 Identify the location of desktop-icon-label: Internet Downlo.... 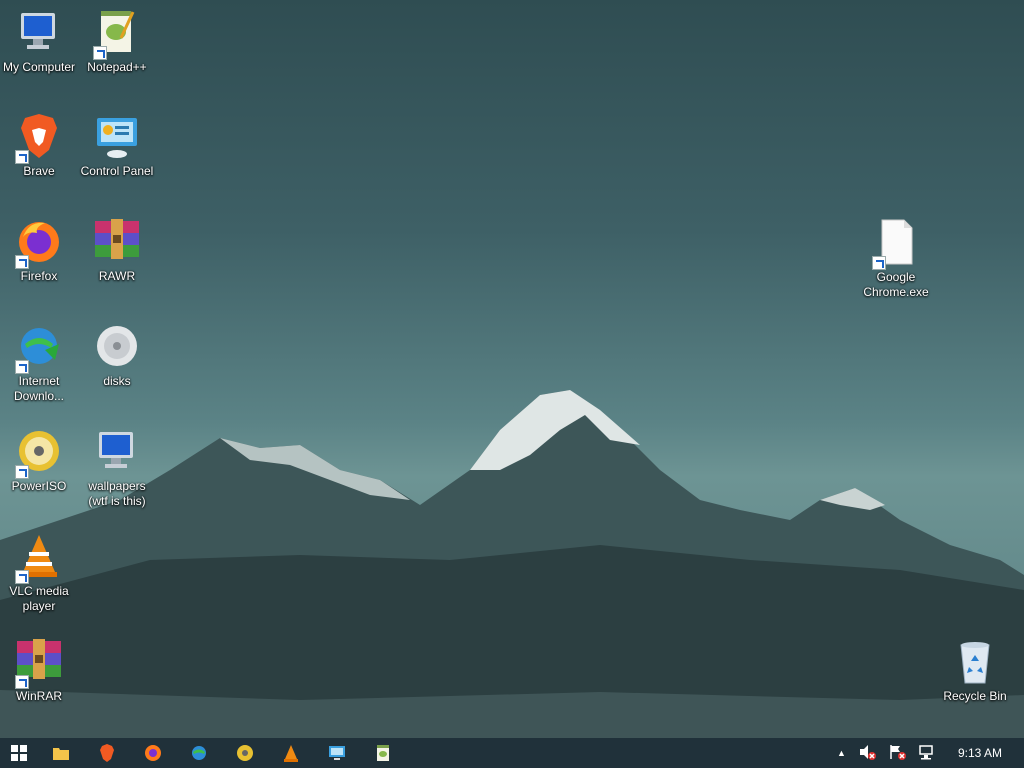
(39, 388).